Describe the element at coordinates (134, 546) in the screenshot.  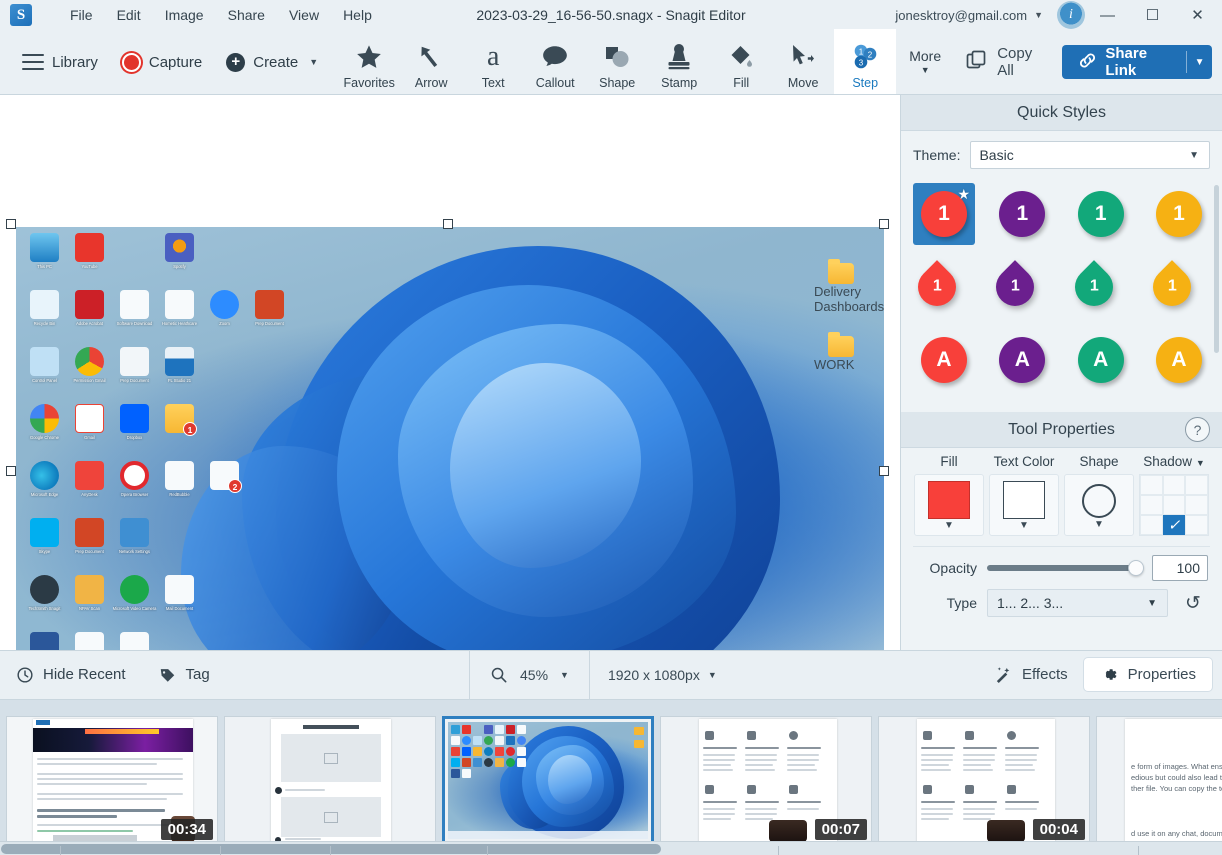
I see `desktop-icon: Network Settings` at that location.